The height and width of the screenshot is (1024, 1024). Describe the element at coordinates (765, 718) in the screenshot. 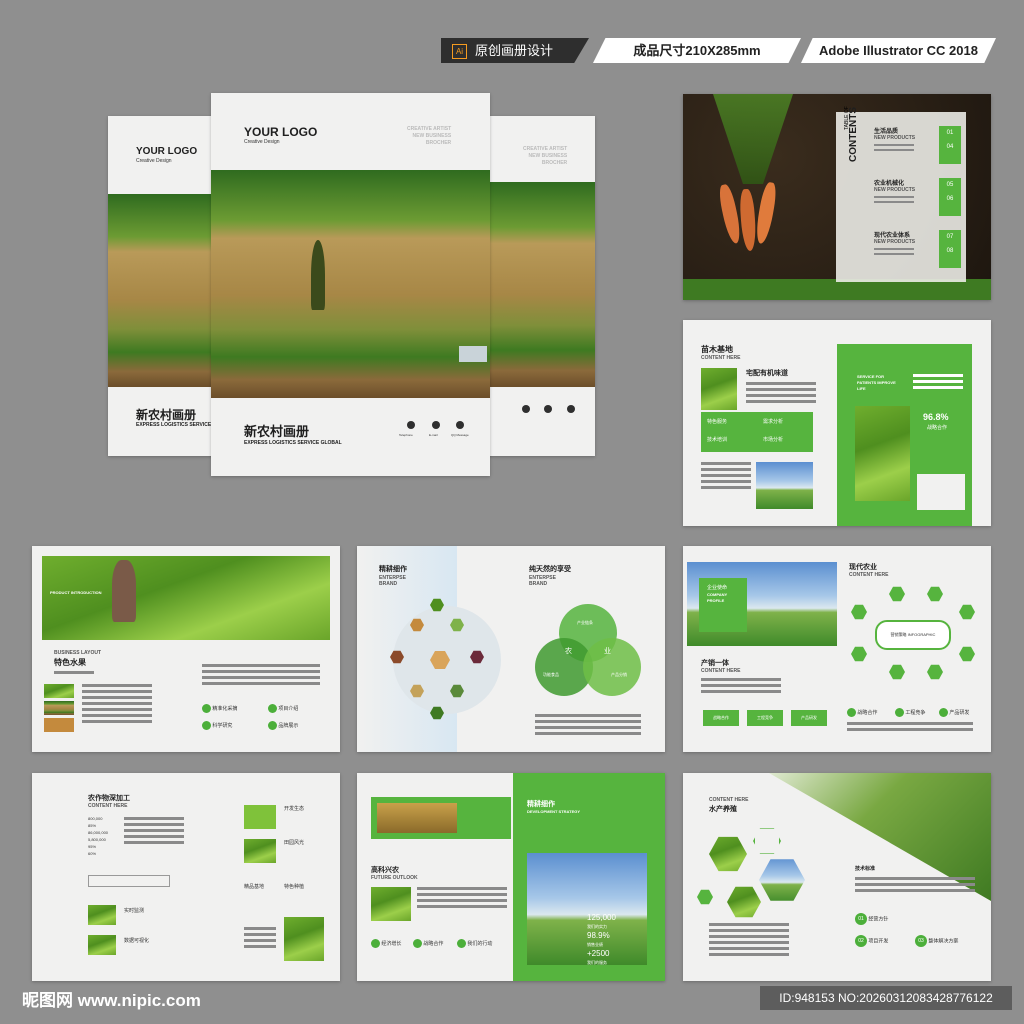

I see `button-box: 工程竞争` at that location.